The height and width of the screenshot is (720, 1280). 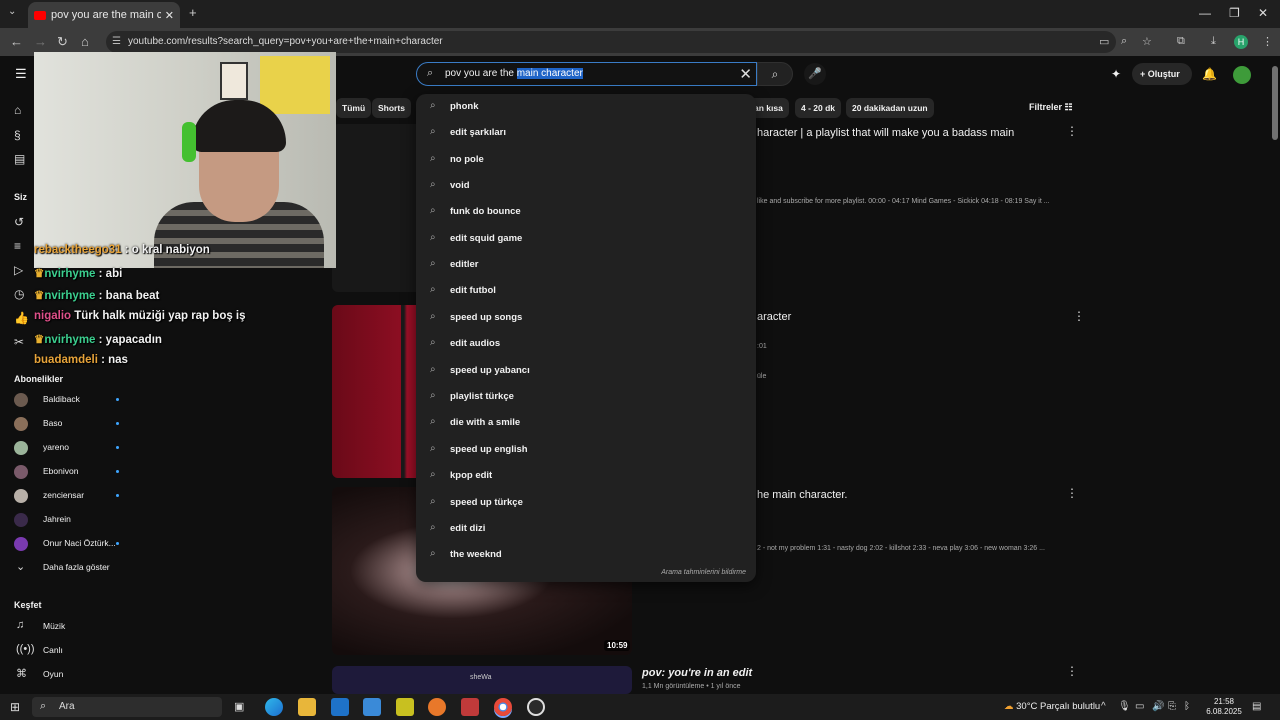 What do you see at coordinates (1213, 41) in the screenshot?
I see `downloads-icon: ⤓` at bounding box center [1213, 41].